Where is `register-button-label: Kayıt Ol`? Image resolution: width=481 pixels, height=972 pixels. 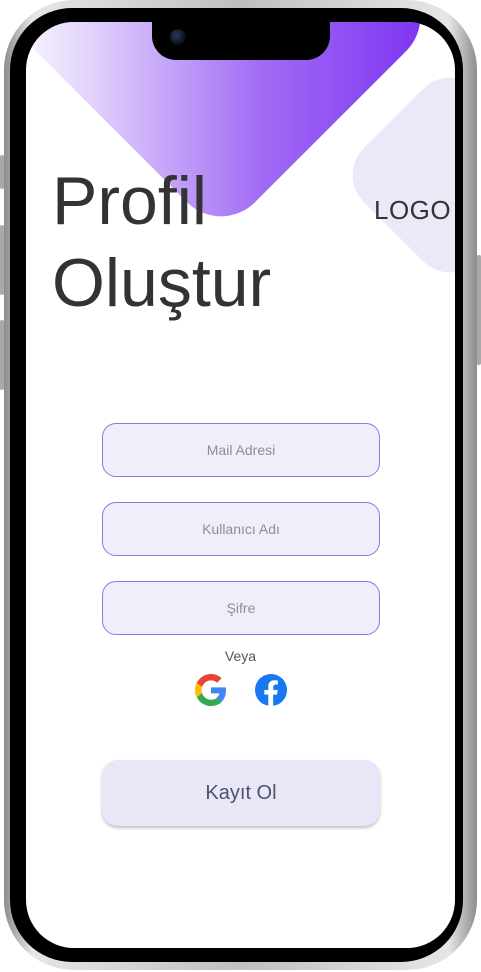 register-button-label: Kayıt Ol is located at coordinates (241, 792).